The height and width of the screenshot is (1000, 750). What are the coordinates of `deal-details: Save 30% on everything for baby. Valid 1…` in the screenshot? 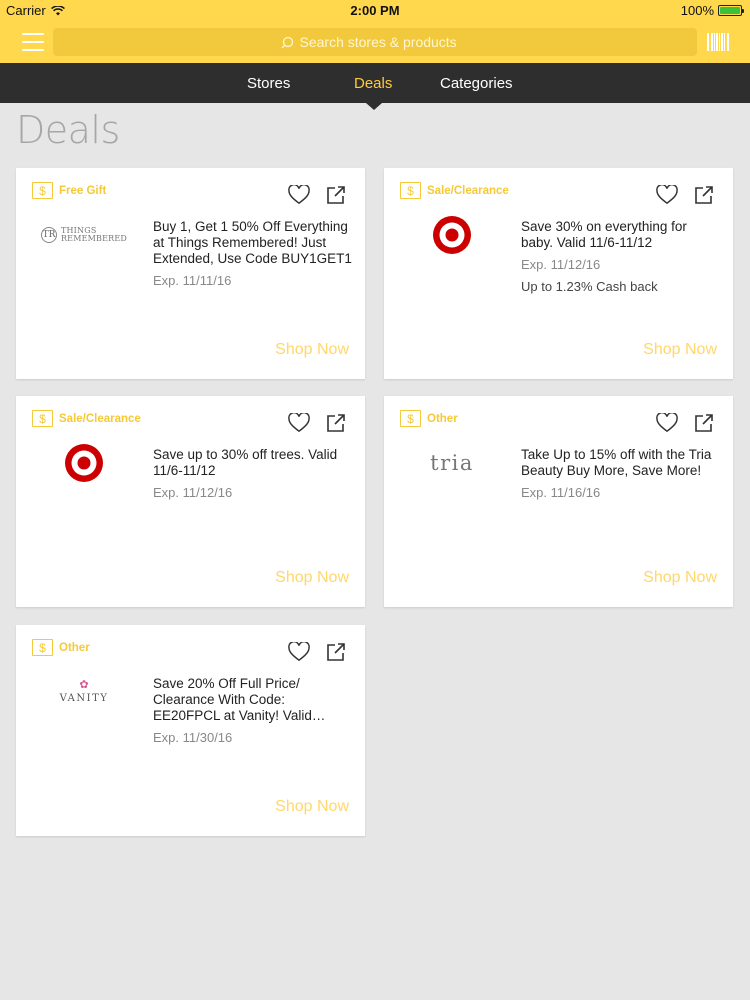 It's located at (621, 257).